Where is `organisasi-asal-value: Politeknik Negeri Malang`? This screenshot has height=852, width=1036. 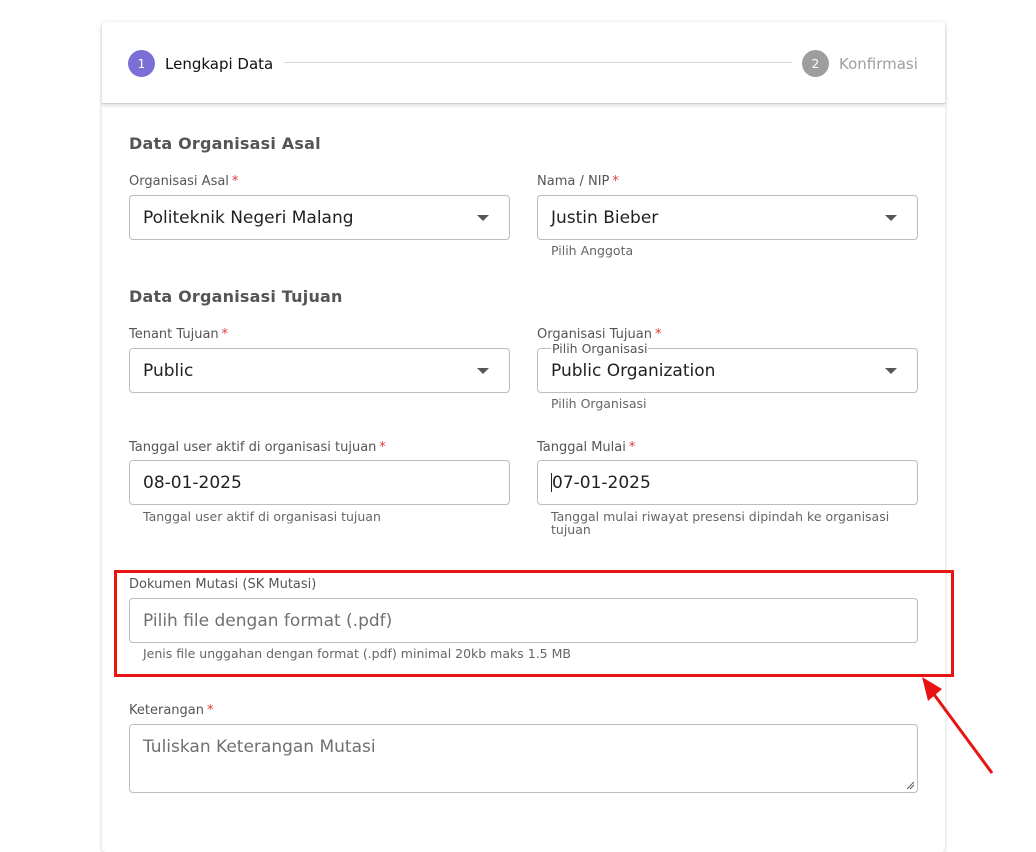 organisasi-asal-value: Politeknik Negeri Malang is located at coordinates (248, 217).